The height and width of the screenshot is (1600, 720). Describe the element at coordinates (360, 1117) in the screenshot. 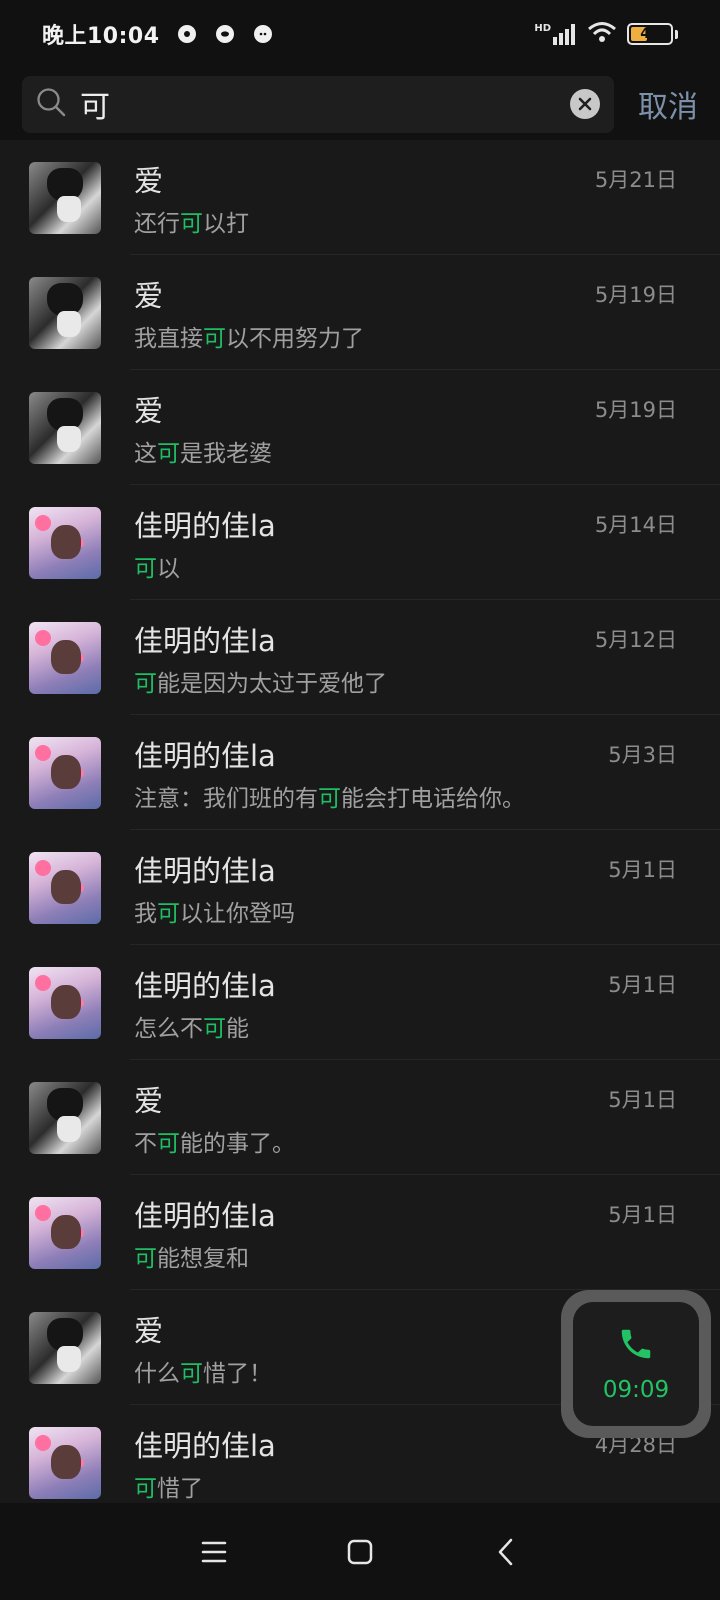

I see `result-row: 爱不可能的事了。 5月1日` at that location.